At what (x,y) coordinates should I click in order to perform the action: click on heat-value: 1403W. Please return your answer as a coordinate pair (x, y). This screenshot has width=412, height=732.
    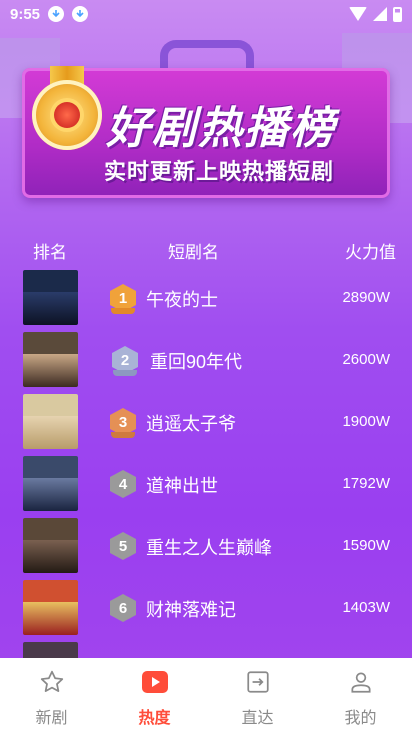
    Looking at the image, I should click on (366, 607).